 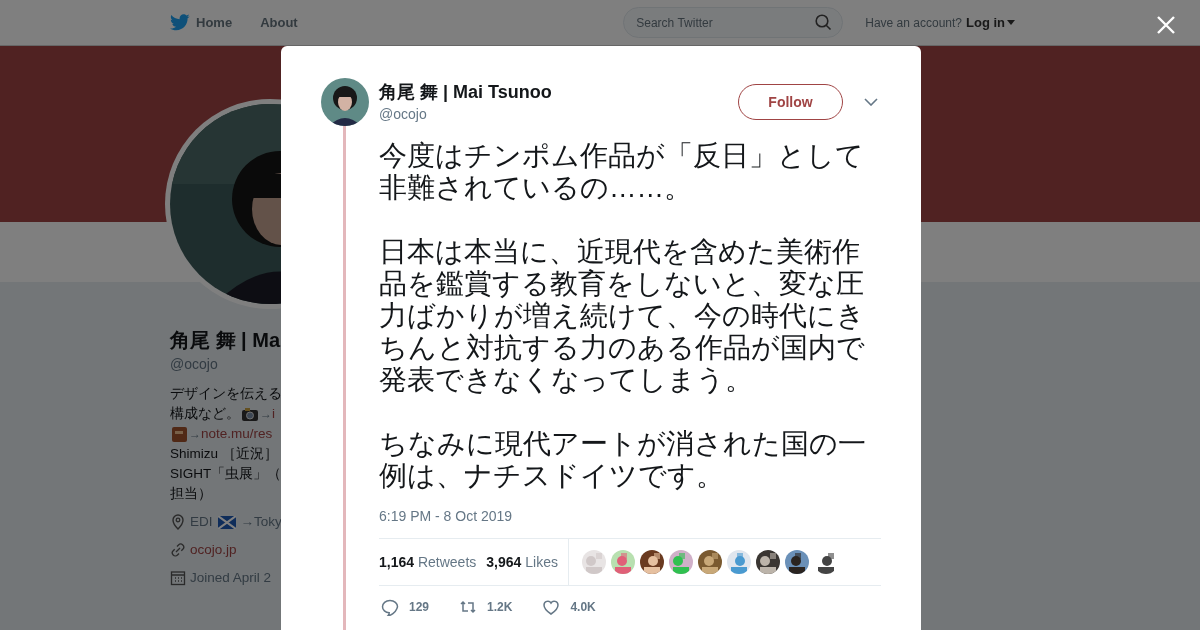 What do you see at coordinates (1011, 22) in the screenshot?
I see `caret-icon` at bounding box center [1011, 22].